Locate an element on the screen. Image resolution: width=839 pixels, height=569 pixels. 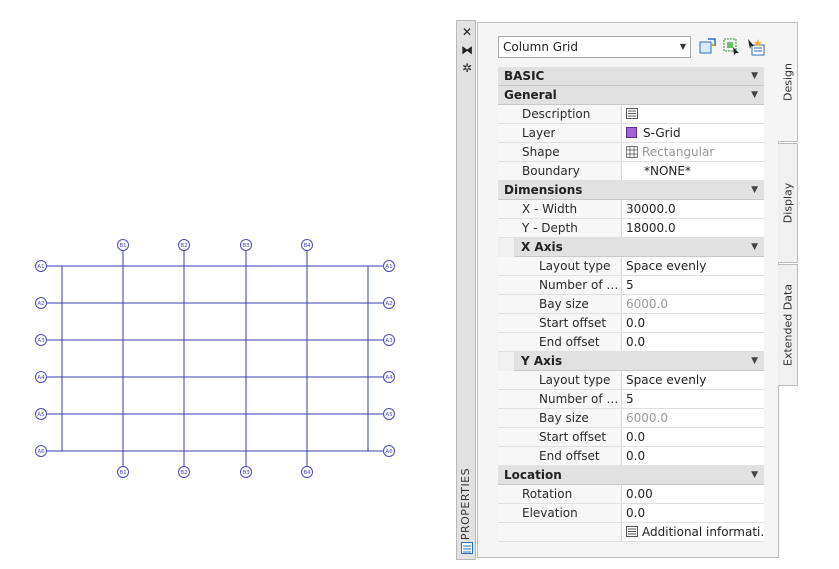
prop-x-width: X - Width 30000.0 is located at coordinates (631, 209).